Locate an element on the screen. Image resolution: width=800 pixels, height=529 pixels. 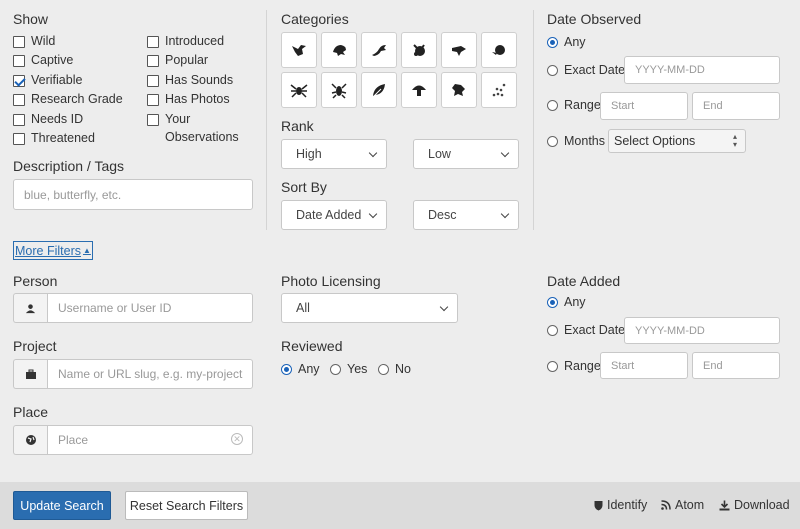
atom-link: Atom is located at coordinates (682, 505).